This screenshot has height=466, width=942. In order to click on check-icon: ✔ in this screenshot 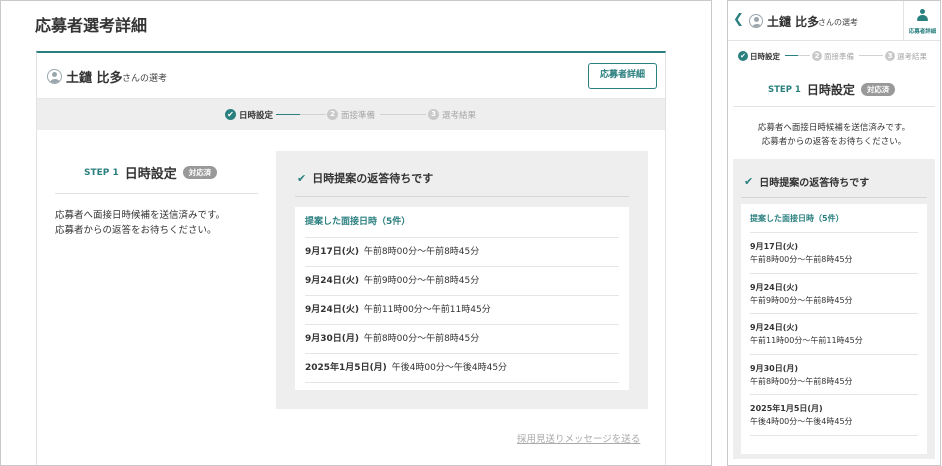, I will do `click(302, 178)`.